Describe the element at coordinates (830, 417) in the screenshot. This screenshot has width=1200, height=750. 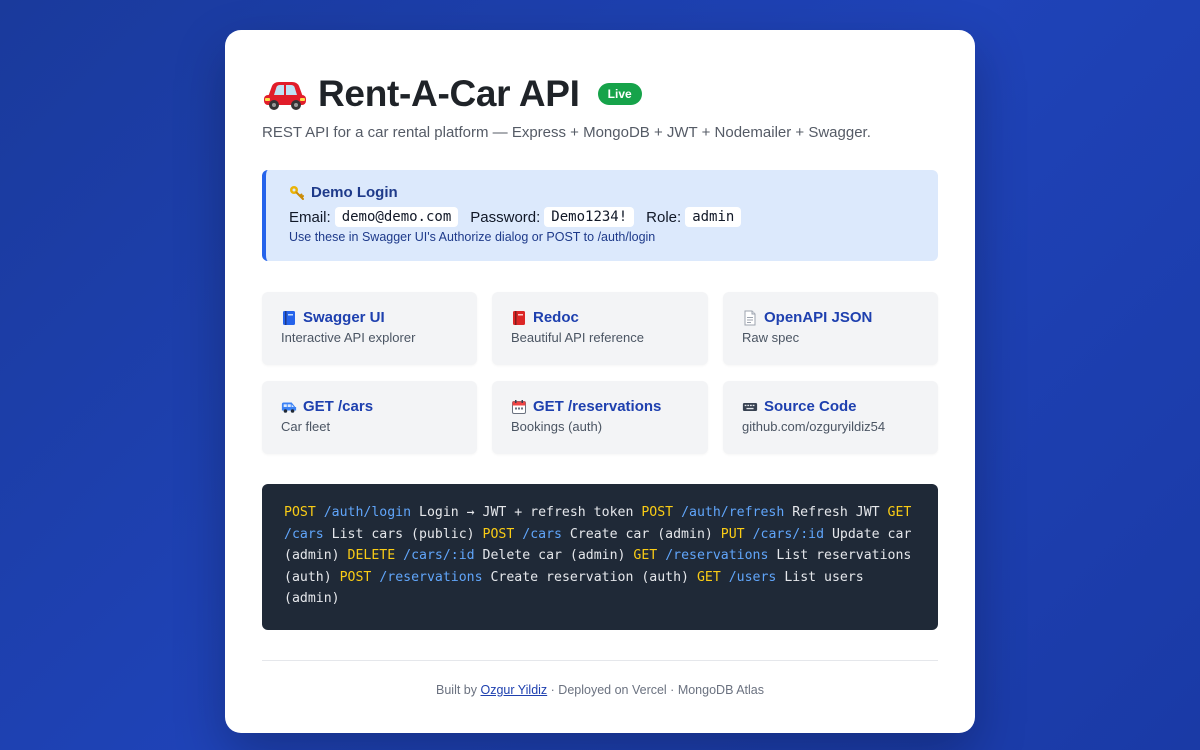
I see `tile-source-code: Source Code github.com/ozguryildiz54` at that location.